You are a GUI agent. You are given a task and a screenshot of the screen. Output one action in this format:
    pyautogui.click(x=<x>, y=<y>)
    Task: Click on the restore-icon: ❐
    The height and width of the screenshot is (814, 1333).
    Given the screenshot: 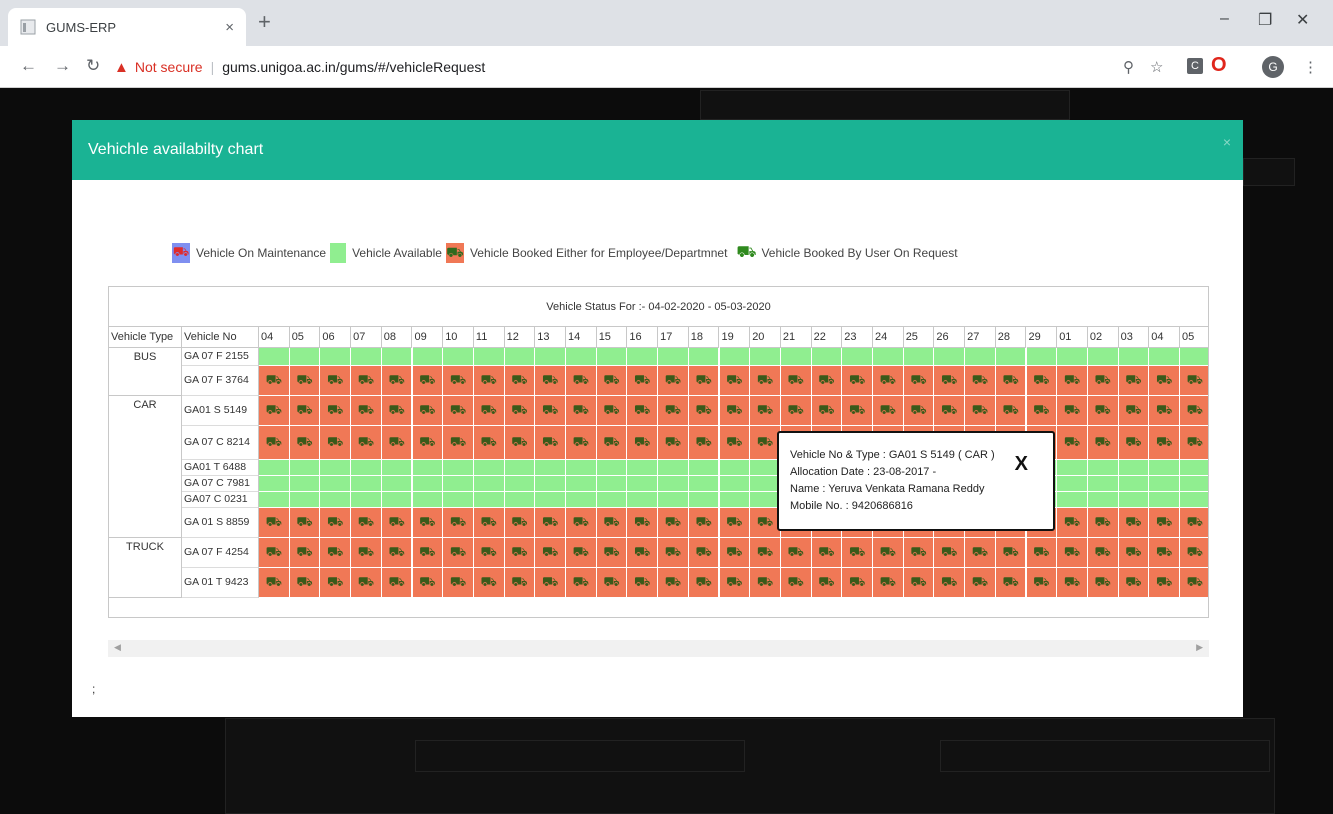 What is the action you would take?
    pyautogui.click(x=1265, y=20)
    